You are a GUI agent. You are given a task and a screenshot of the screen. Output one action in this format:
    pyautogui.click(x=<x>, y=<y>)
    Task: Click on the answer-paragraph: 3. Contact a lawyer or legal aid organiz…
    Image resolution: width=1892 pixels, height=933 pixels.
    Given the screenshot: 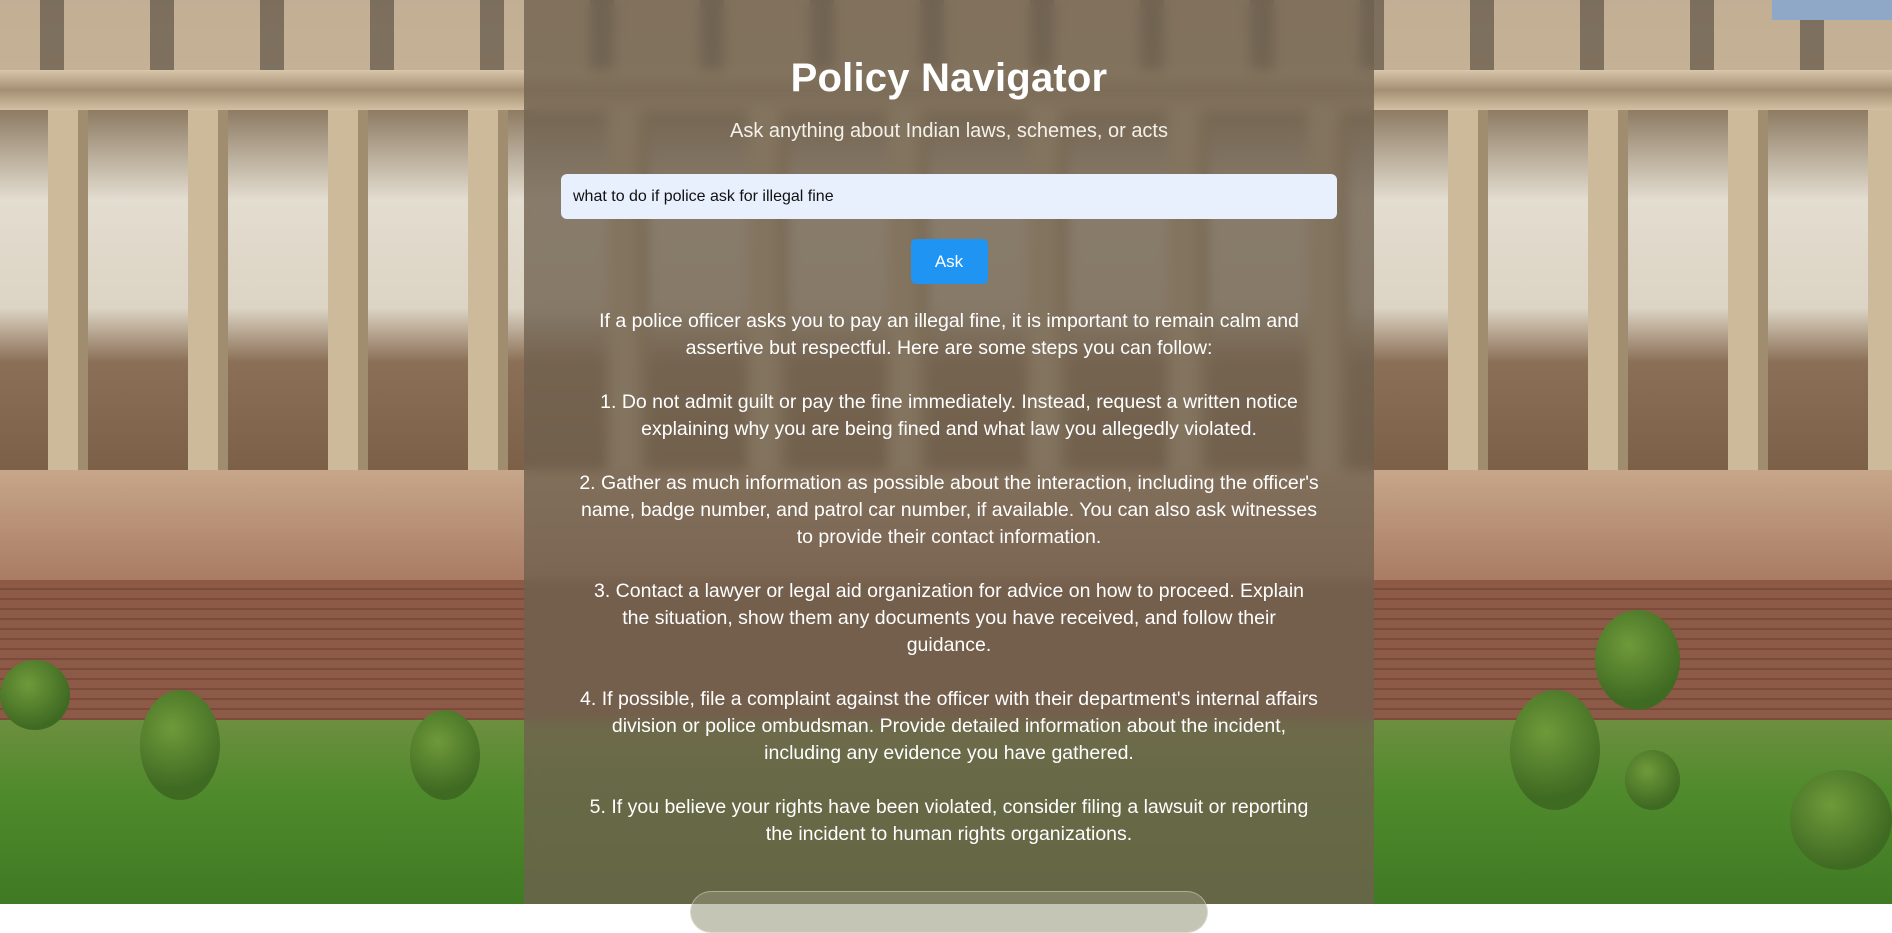 What is the action you would take?
    pyautogui.click(x=949, y=618)
    